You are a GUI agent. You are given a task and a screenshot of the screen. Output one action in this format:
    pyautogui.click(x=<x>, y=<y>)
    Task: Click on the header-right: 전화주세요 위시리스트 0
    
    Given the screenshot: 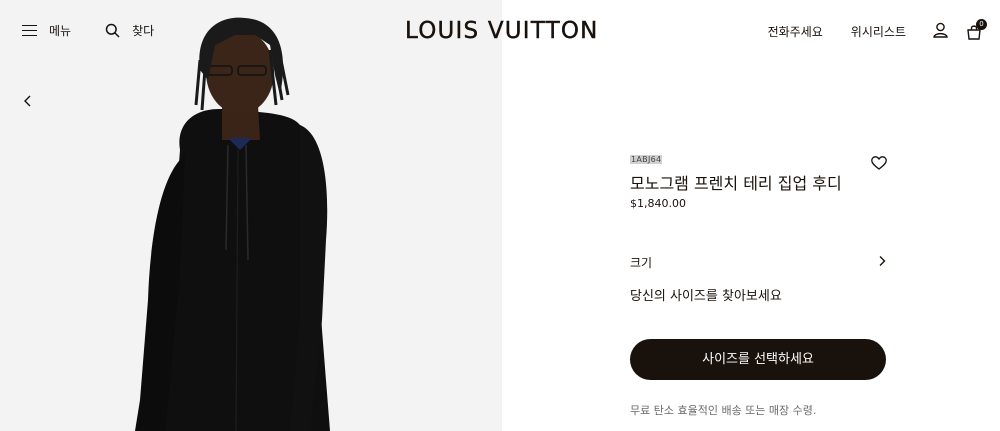 What is the action you would take?
    pyautogui.click(x=877, y=29)
    